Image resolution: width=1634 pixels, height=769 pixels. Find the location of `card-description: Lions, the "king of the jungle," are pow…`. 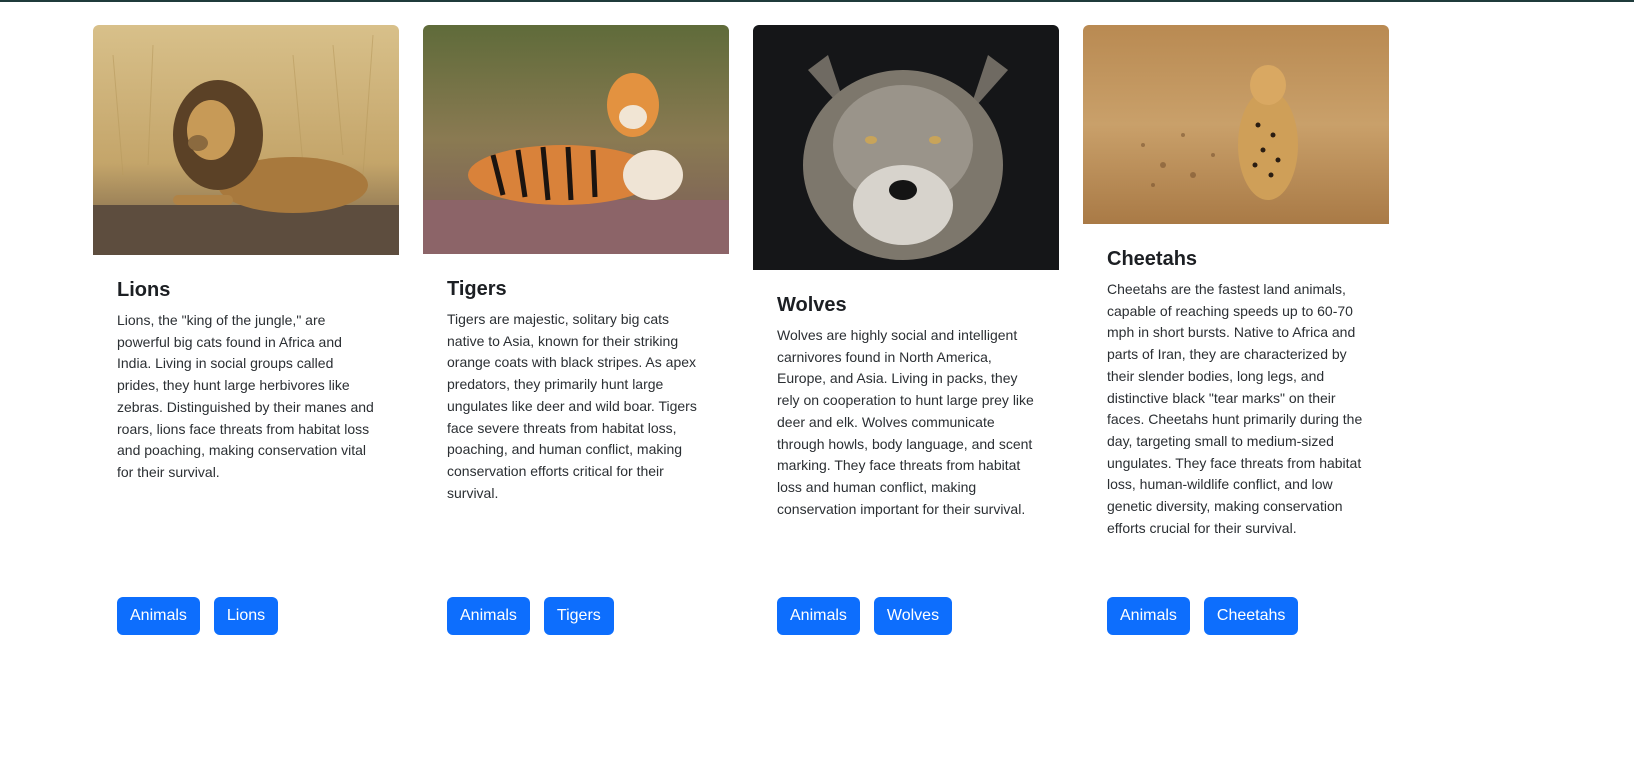

card-description: Lions, the "king of the jungle," are pow… is located at coordinates (245, 396).